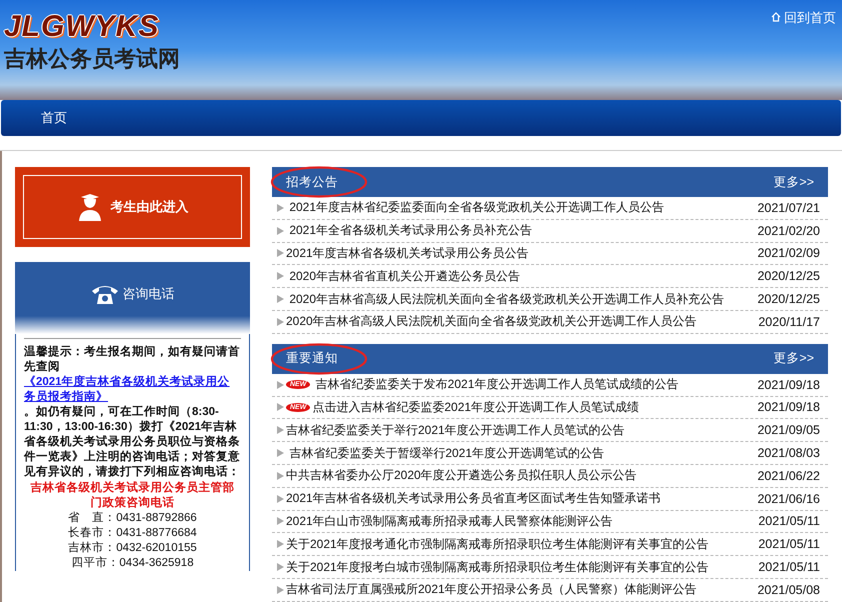 This screenshot has height=602, width=842. I want to click on article-link: 2020年吉林省高级人民法院机关面向全省各级党政机关公开选调工作人员补充公告, so click(521, 299).